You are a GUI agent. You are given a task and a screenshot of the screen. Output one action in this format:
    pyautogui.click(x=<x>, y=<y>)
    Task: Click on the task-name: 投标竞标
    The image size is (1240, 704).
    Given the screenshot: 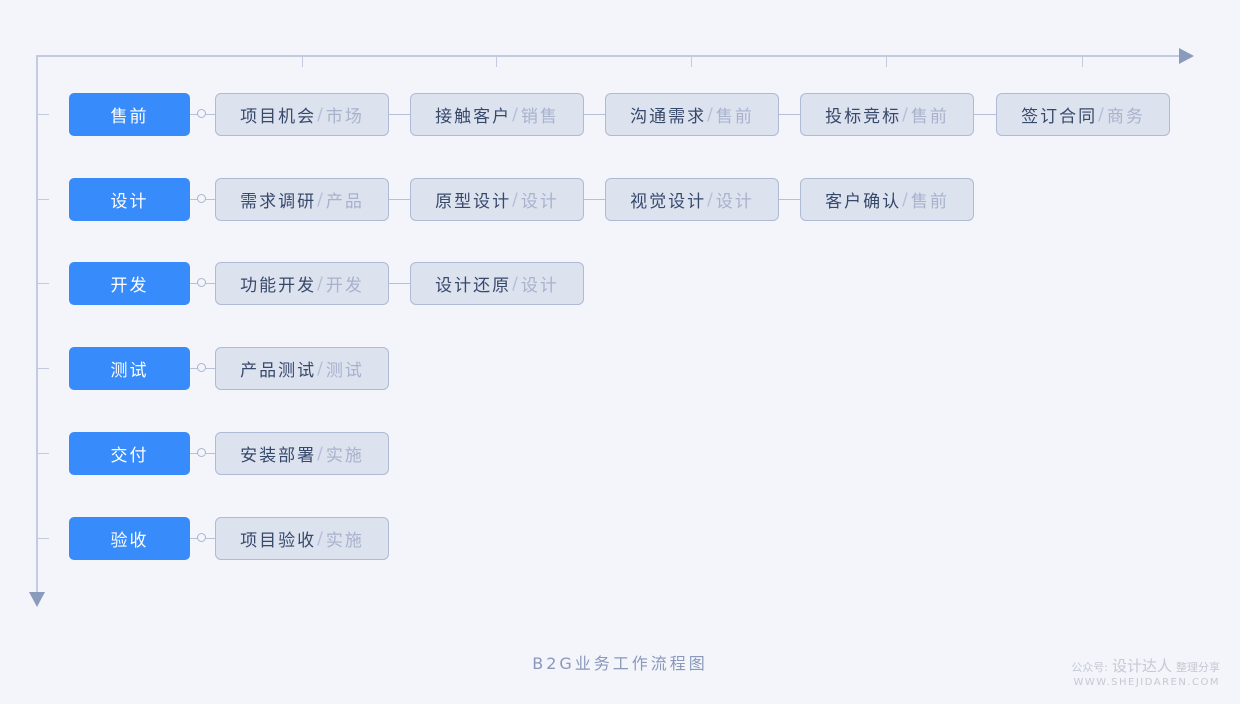 What is the action you would take?
    pyautogui.click(x=863, y=117)
    